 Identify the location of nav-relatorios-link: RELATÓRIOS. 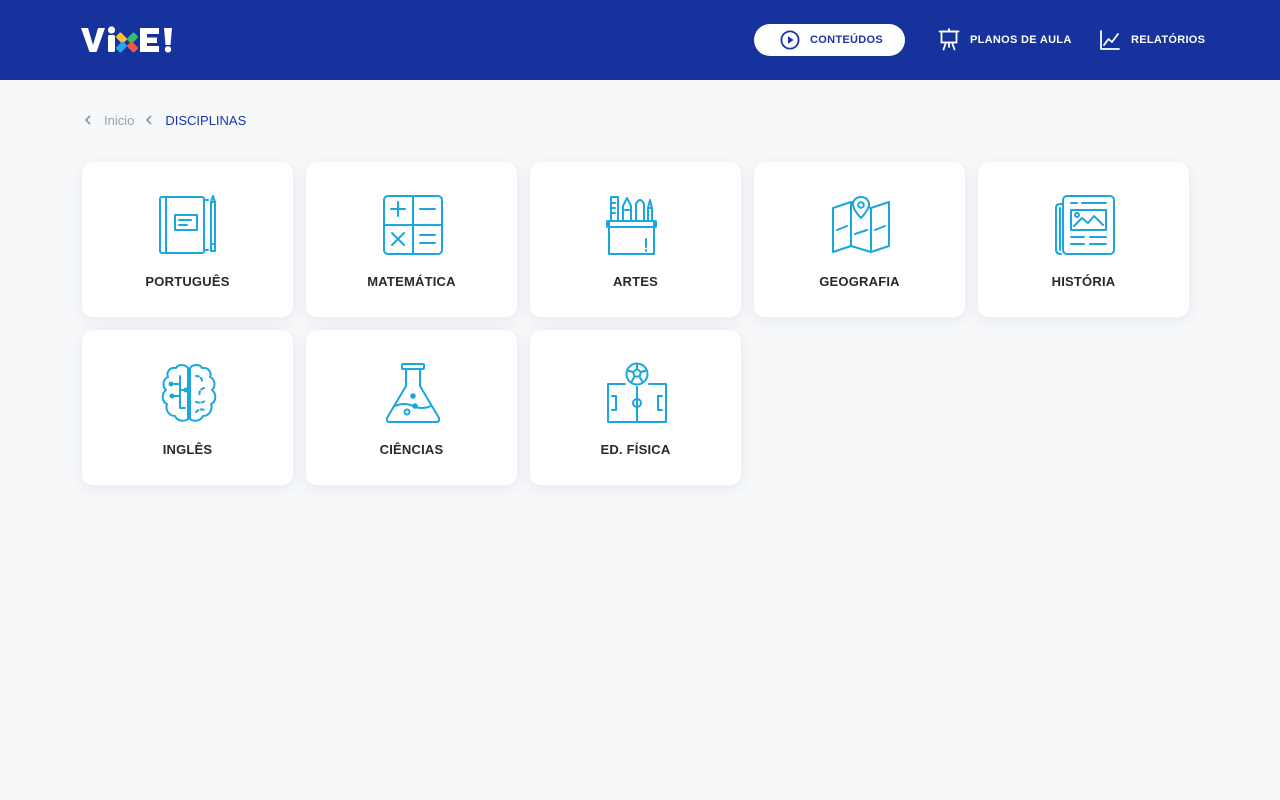
(1152, 40).